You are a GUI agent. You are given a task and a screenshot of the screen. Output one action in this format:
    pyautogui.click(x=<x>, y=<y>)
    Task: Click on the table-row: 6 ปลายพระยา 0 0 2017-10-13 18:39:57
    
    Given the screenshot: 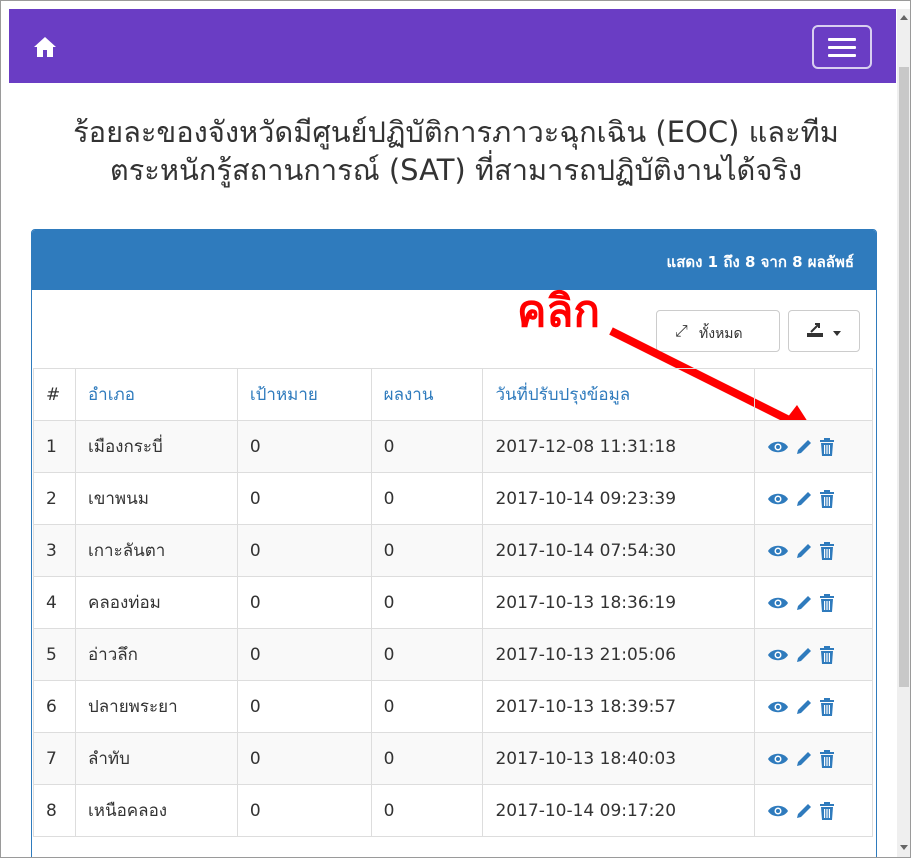 What is the action you would take?
    pyautogui.click(x=453, y=706)
    